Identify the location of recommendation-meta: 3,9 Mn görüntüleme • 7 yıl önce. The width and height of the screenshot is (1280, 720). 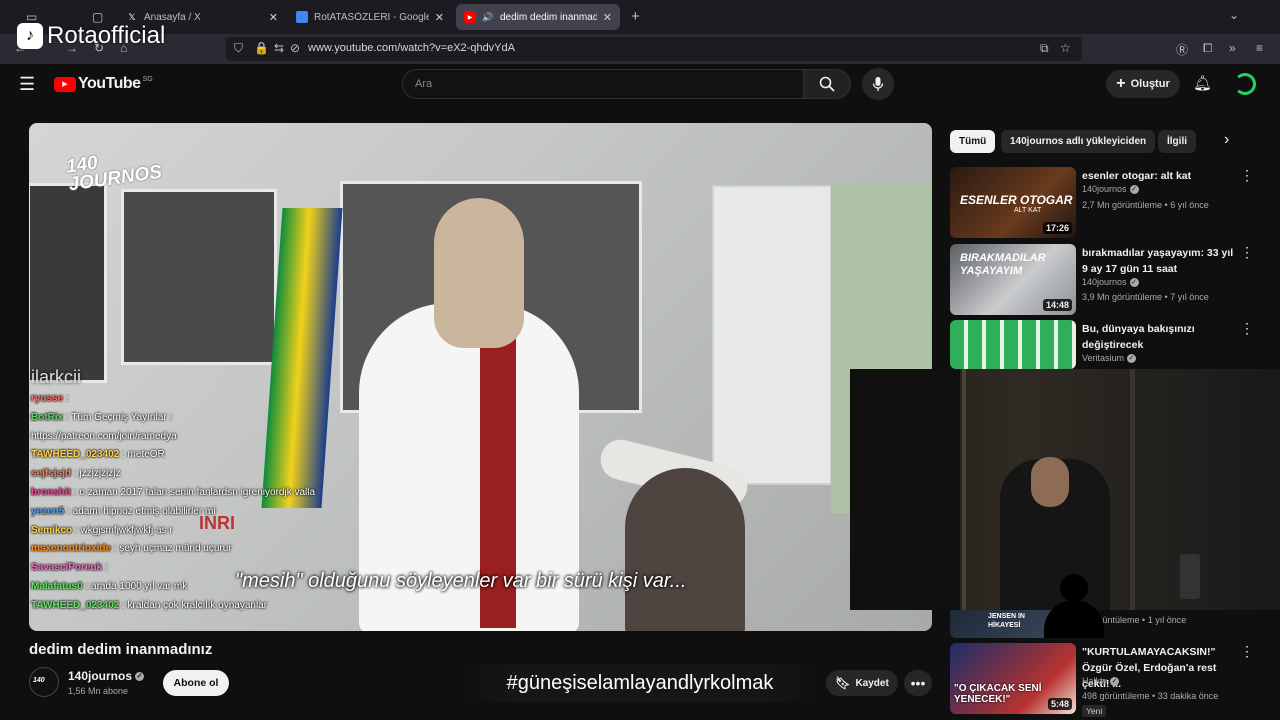
(1145, 297).